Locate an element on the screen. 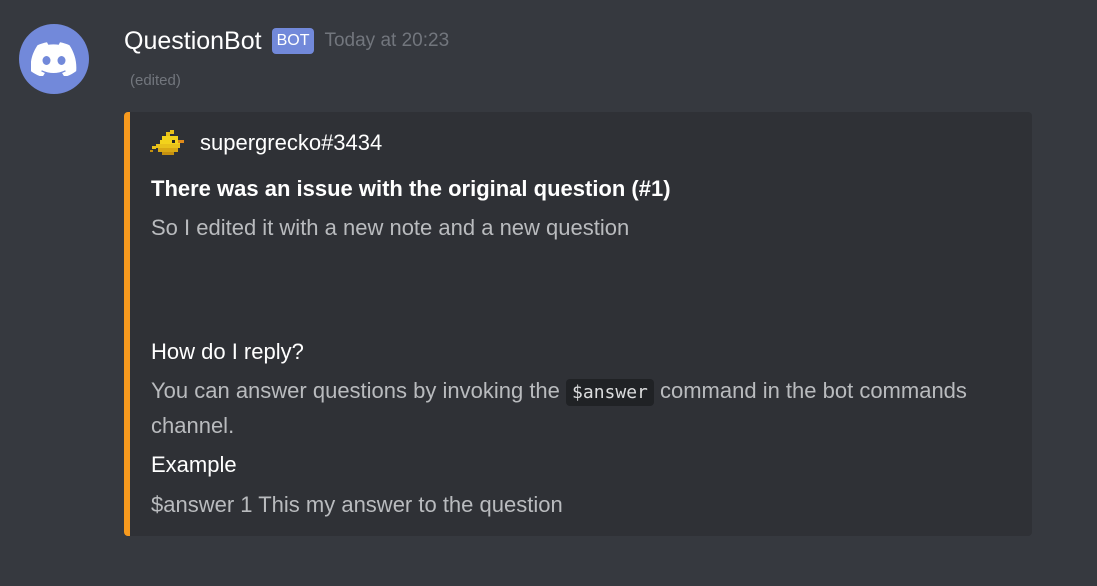 This screenshot has width=1097, height=586. message-timestamp: Today at 20:23 is located at coordinates (386, 41).